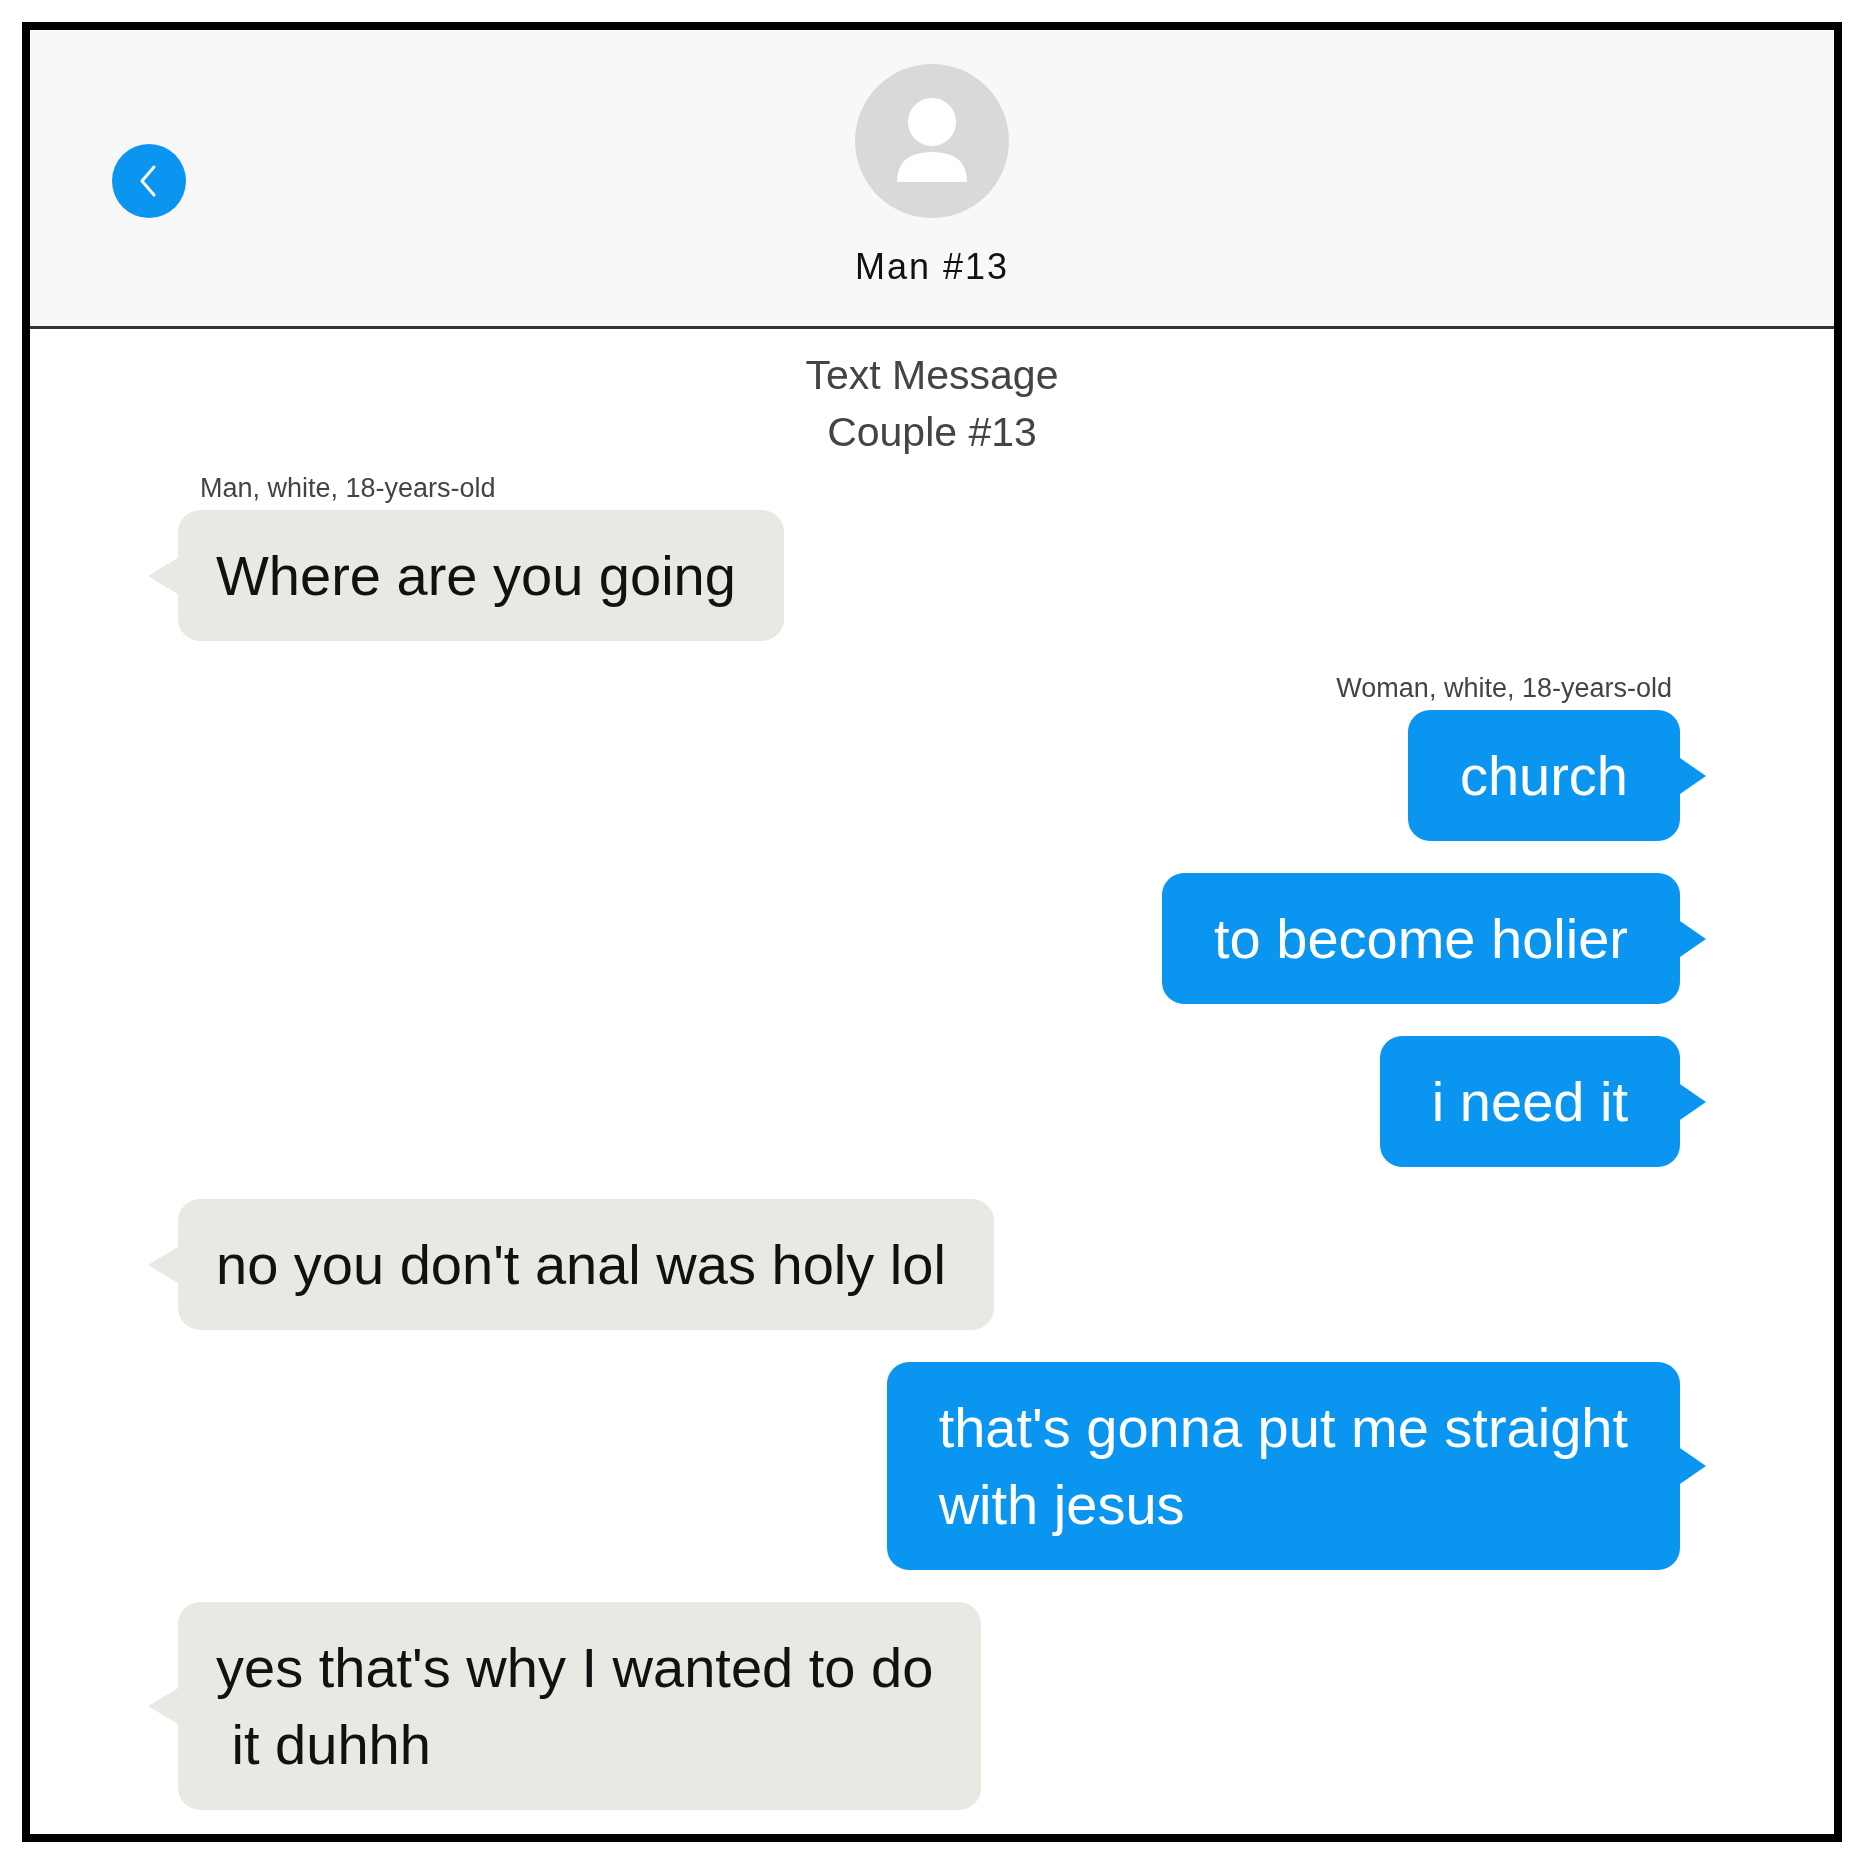 The width and height of the screenshot is (1862, 1862). Describe the element at coordinates (932, 141) in the screenshot. I see `avatar-icon` at that location.